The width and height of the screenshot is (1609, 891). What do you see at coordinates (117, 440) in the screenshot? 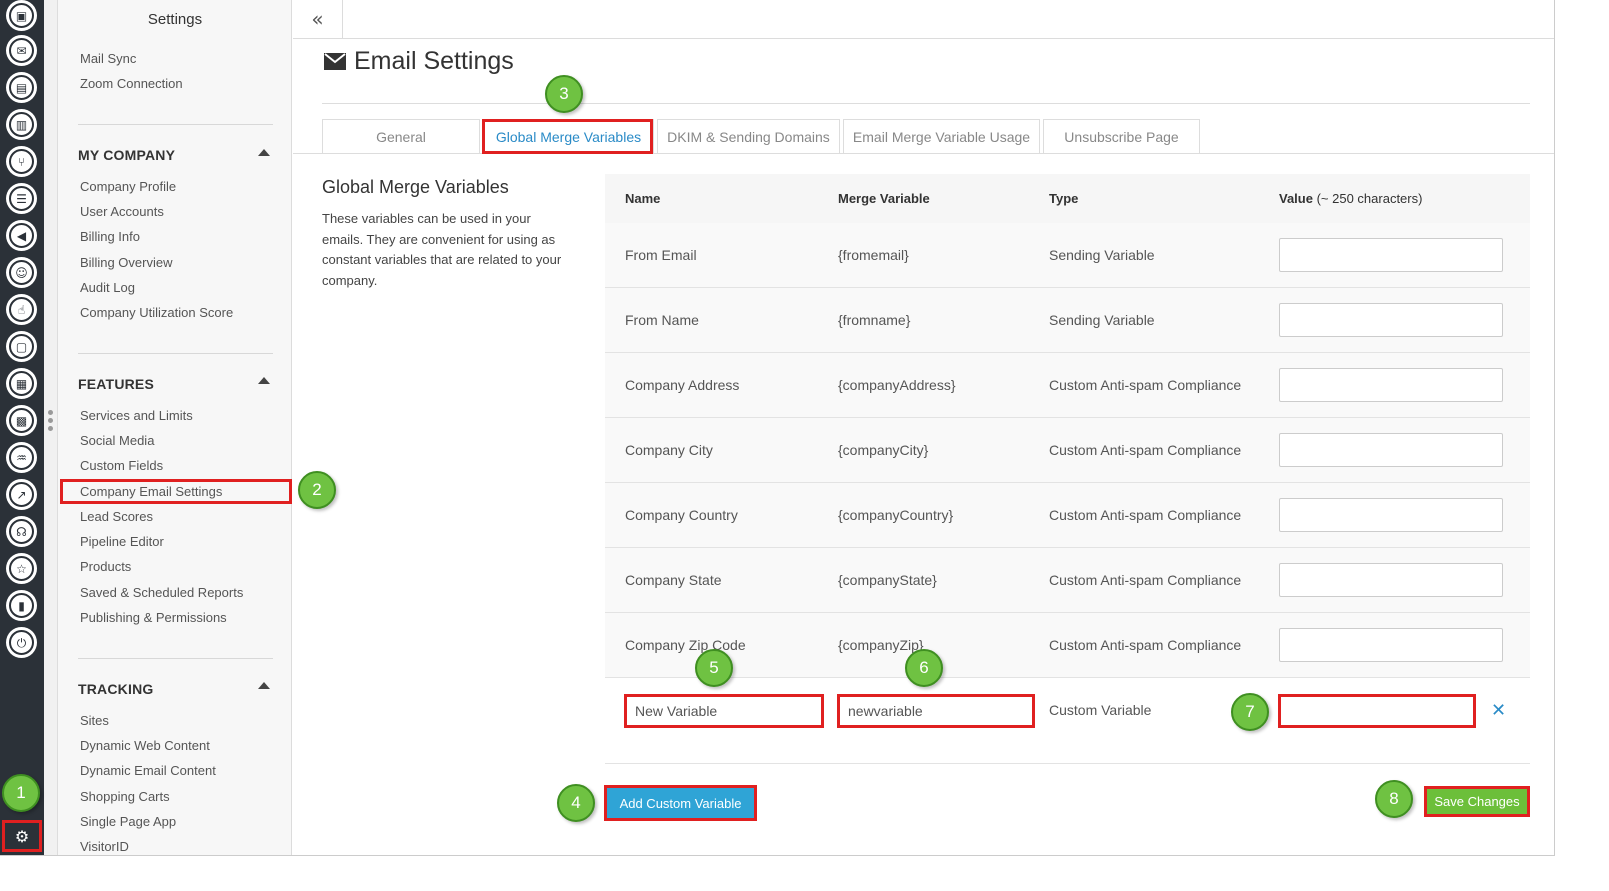
I see `sidebar-item-social-media: Social Media` at bounding box center [117, 440].